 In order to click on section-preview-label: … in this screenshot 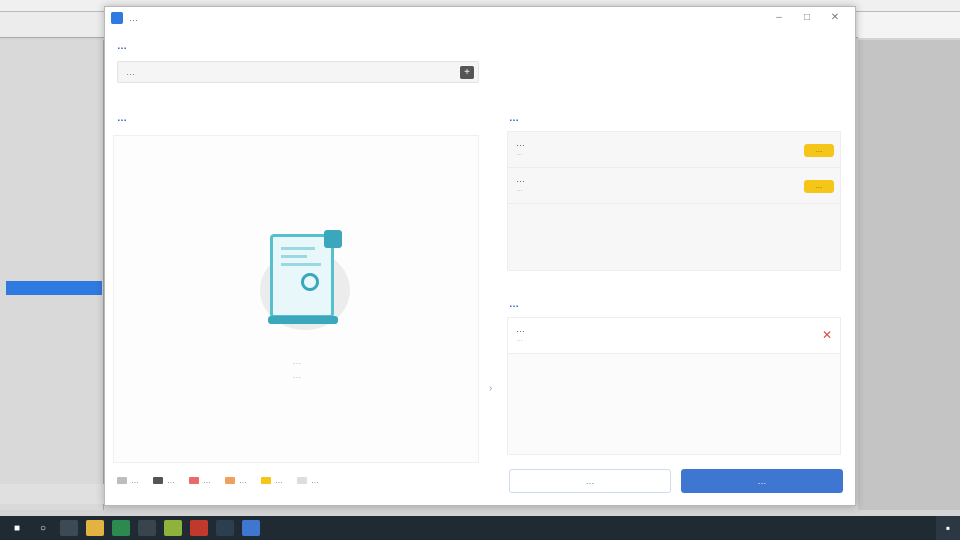, I will do `click(122, 118)`.